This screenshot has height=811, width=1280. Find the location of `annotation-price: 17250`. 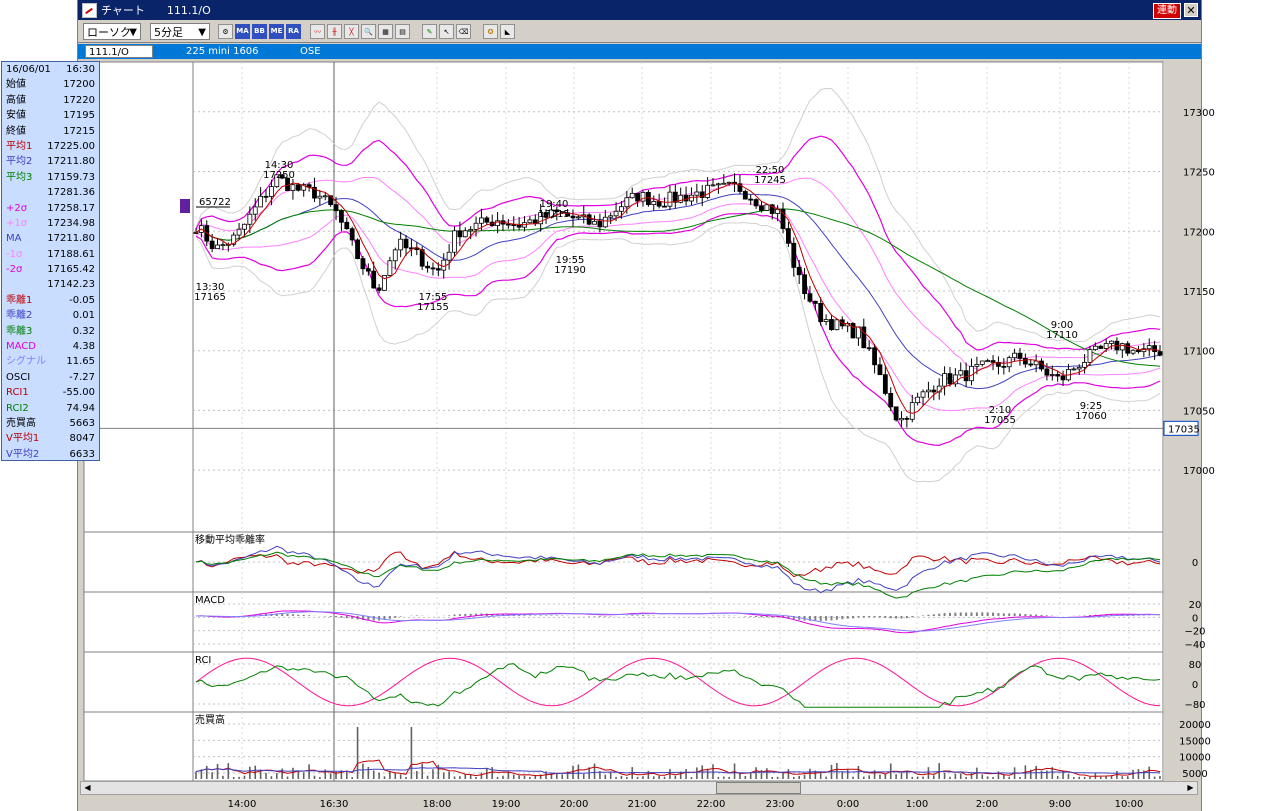

annotation-price: 17250 is located at coordinates (279, 175).